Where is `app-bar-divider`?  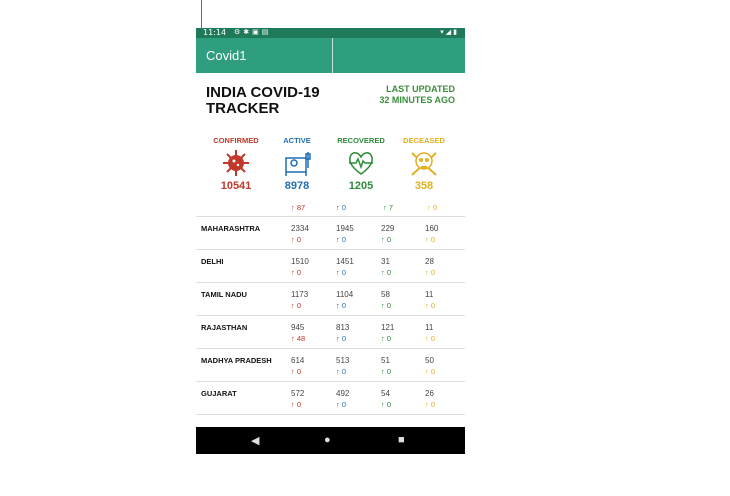 app-bar-divider is located at coordinates (332, 55).